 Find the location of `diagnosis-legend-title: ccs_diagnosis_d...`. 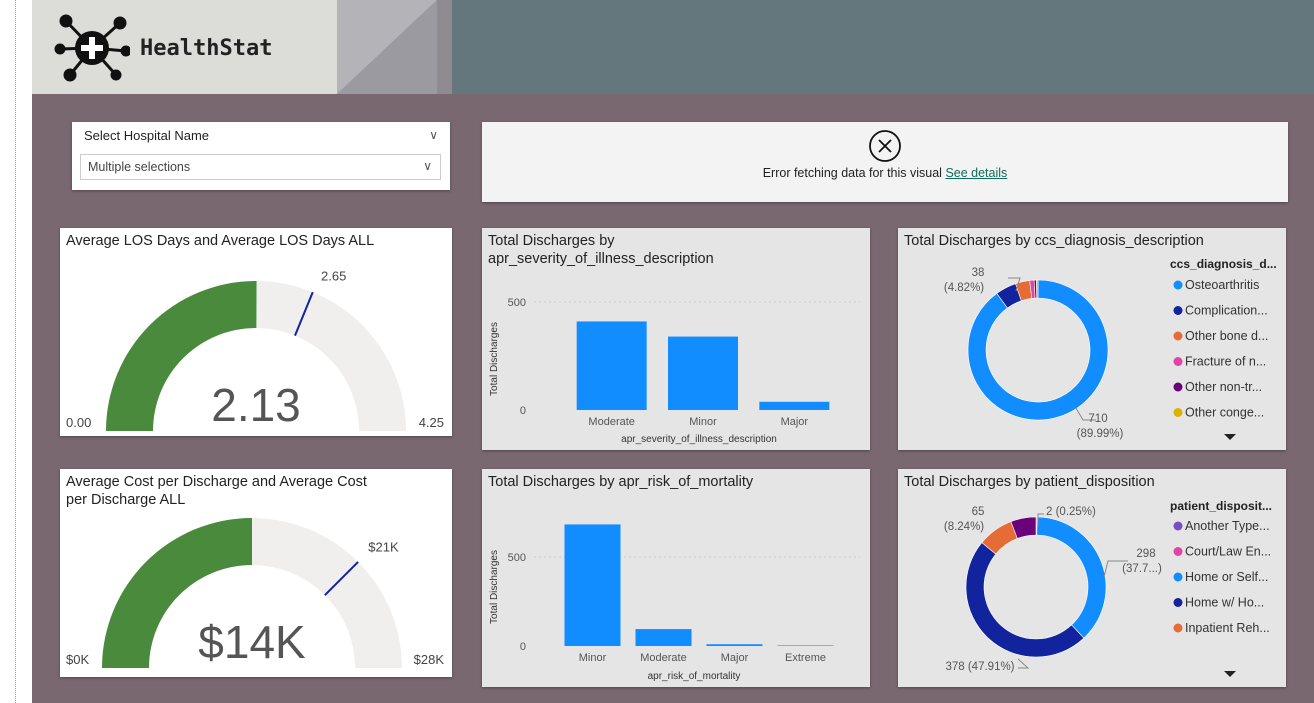

diagnosis-legend-title: ccs_diagnosis_d... is located at coordinates (1223, 264).